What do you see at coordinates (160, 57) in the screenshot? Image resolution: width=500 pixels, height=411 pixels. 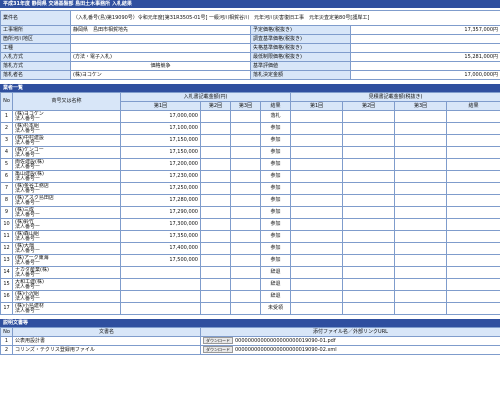 I see `info-value: (方法・電子入札)` at bounding box center [160, 57].